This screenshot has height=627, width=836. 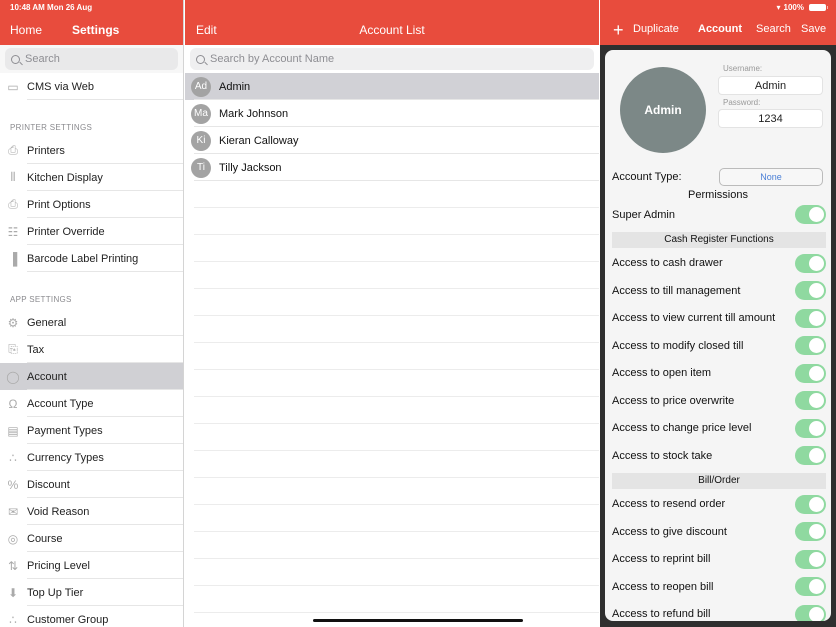 I want to click on account-row: Ad Admin, so click(x=392, y=86).